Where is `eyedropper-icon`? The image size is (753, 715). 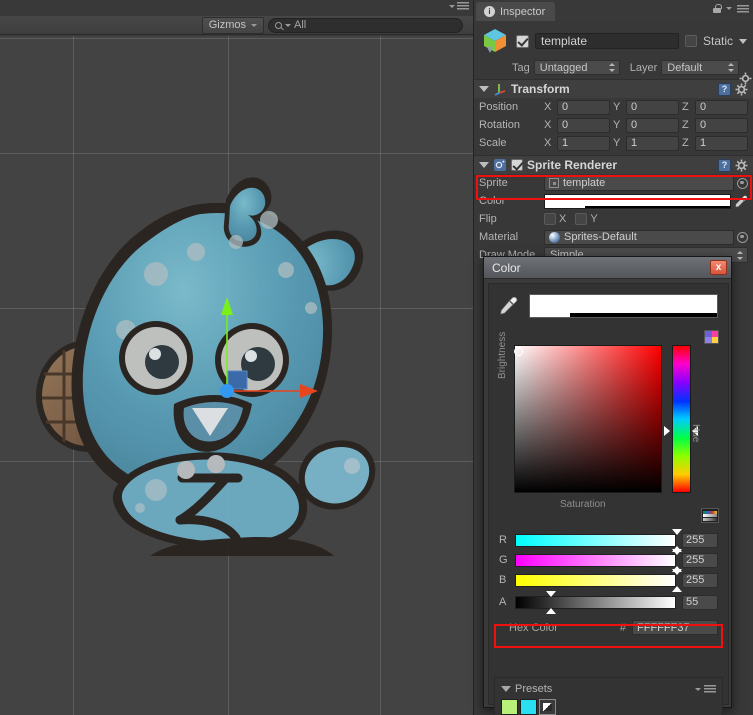
eyedropper-icon is located at coordinates (509, 306).